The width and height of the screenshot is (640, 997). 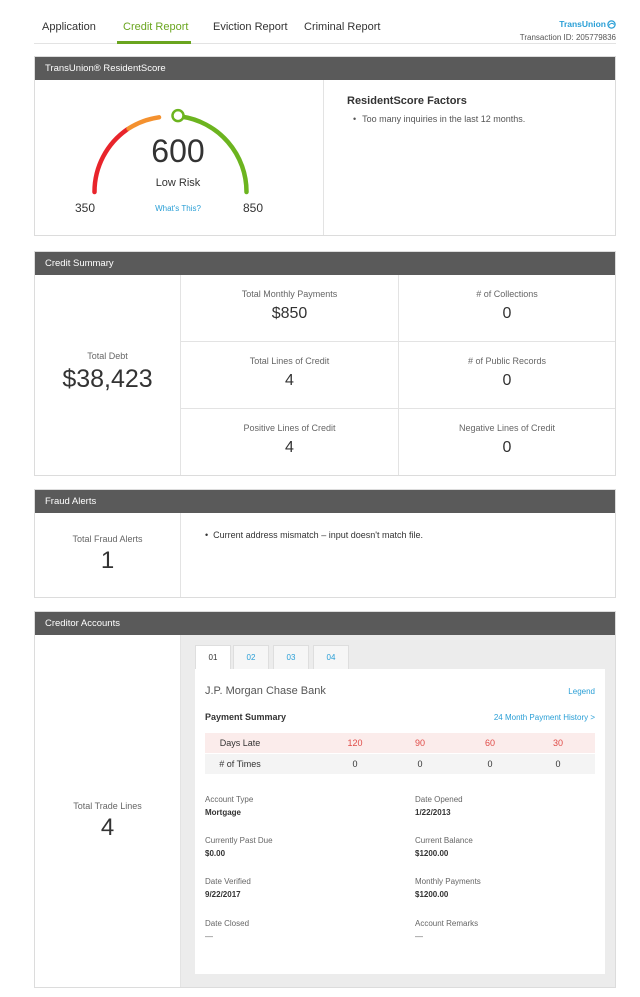 What do you see at coordinates (407, 101) in the screenshot?
I see `factors-title: ResidentScore Factors` at bounding box center [407, 101].